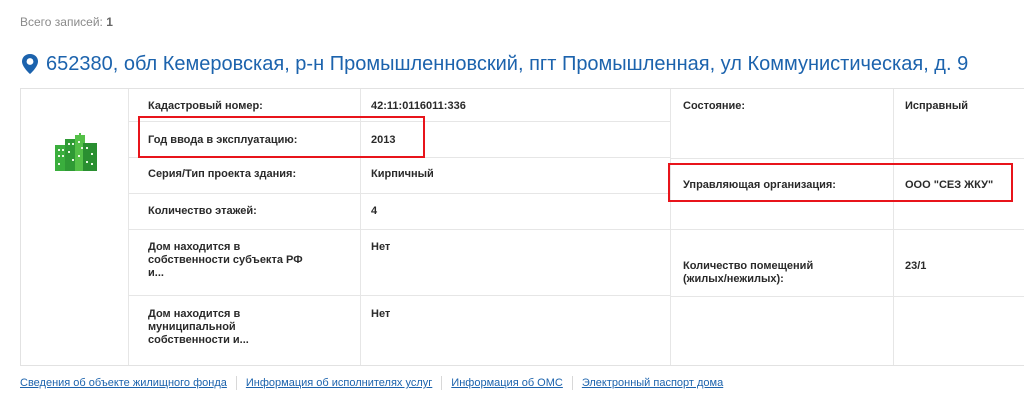 Image resolution: width=1024 pixels, height=409 pixels. Describe the element at coordinates (76, 152) in the screenshot. I see `building-icon` at that location.